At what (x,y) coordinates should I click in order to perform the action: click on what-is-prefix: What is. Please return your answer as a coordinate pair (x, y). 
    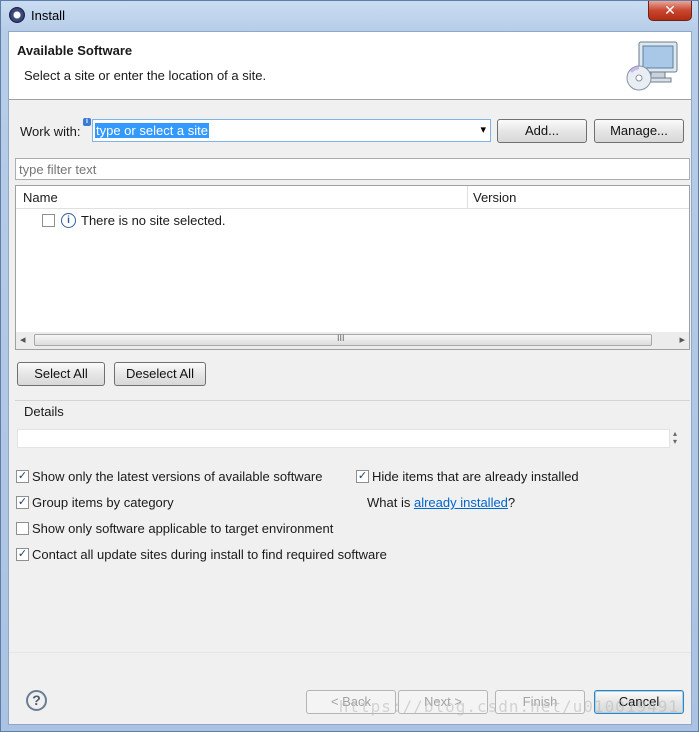
    Looking at the image, I should click on (390, 502).